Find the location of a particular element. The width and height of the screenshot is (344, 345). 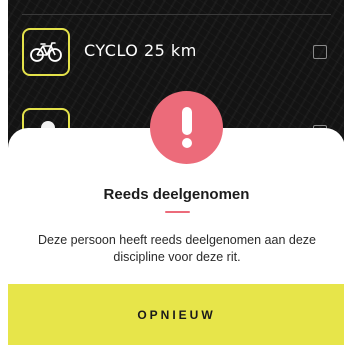

list-item-checkbox is located at coordinates (320, 52).